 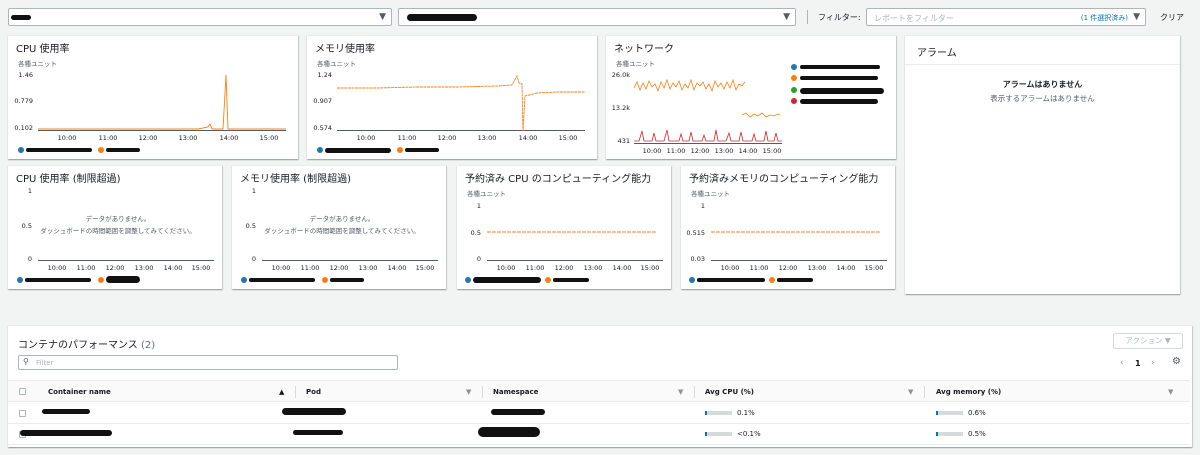 What do you see at coordinates (509, 432) in the screenshot?
I see `redacted-namespace` at bounding box center [509, 432].